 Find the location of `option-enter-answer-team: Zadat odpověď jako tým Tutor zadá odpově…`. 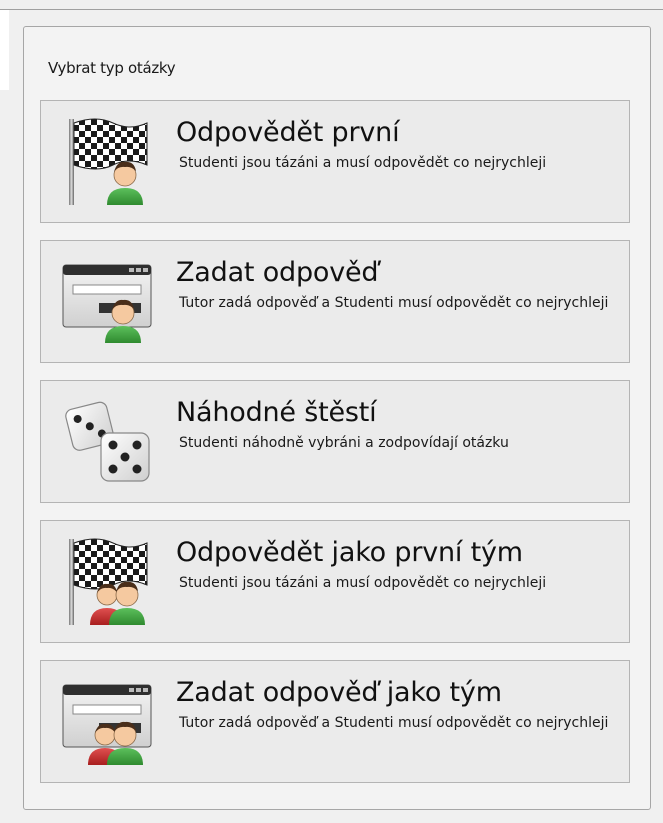

option-enter-answer-team: Zadat odpověď jako tým Tutor zadá odpově… is located at coordinates (335, 721).